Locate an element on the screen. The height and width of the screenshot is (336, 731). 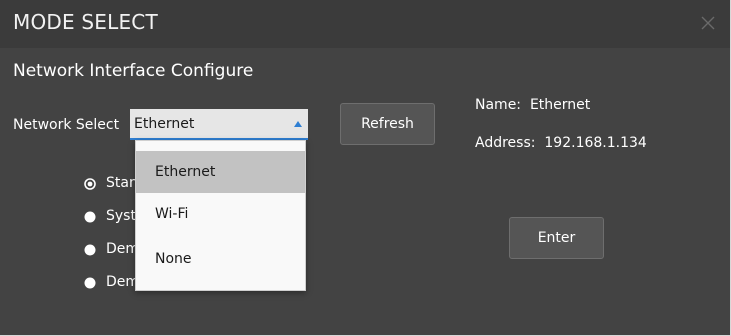
network-select-combobox: Ethernet is located at coordinates (219, 124).